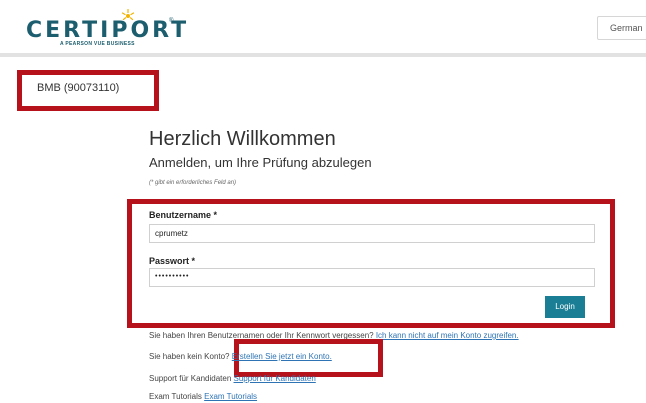 The height and width of the screenshot is (403, 646). What do you see at coordinates (242, 139) in the screenshot?
I see `page-title: Herzlich Willkommen` at bounding box center [242, 139].